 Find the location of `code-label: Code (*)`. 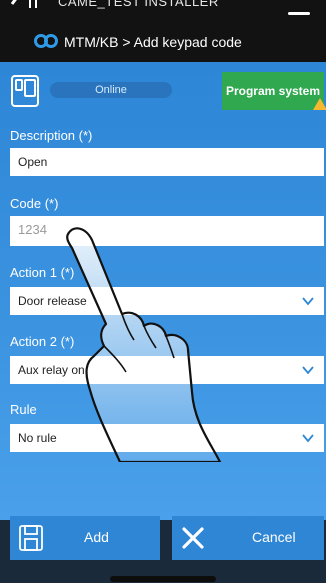

code-label: Code (*) is located at coordinates (34, 203).